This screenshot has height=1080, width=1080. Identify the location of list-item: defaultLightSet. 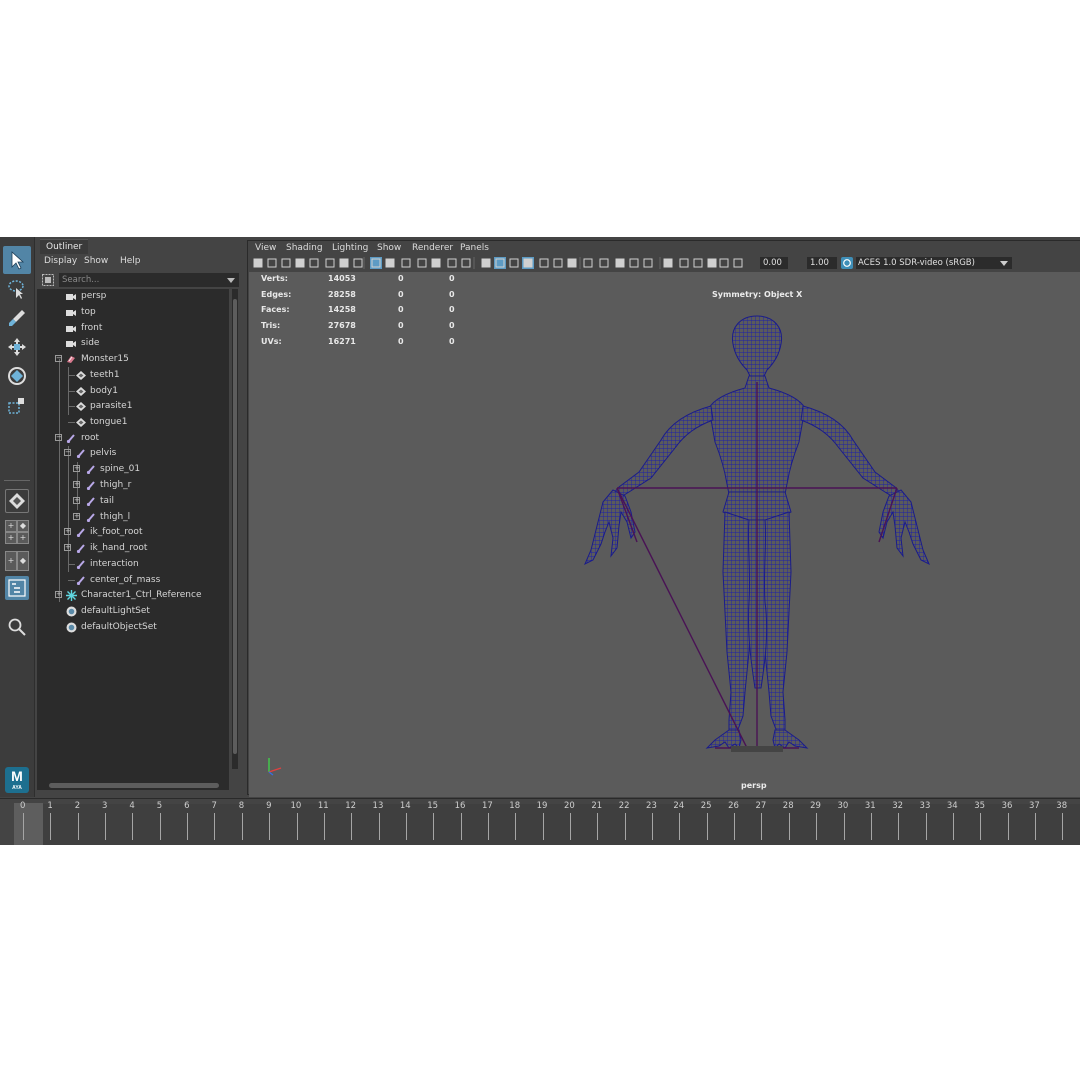
(132, 611).